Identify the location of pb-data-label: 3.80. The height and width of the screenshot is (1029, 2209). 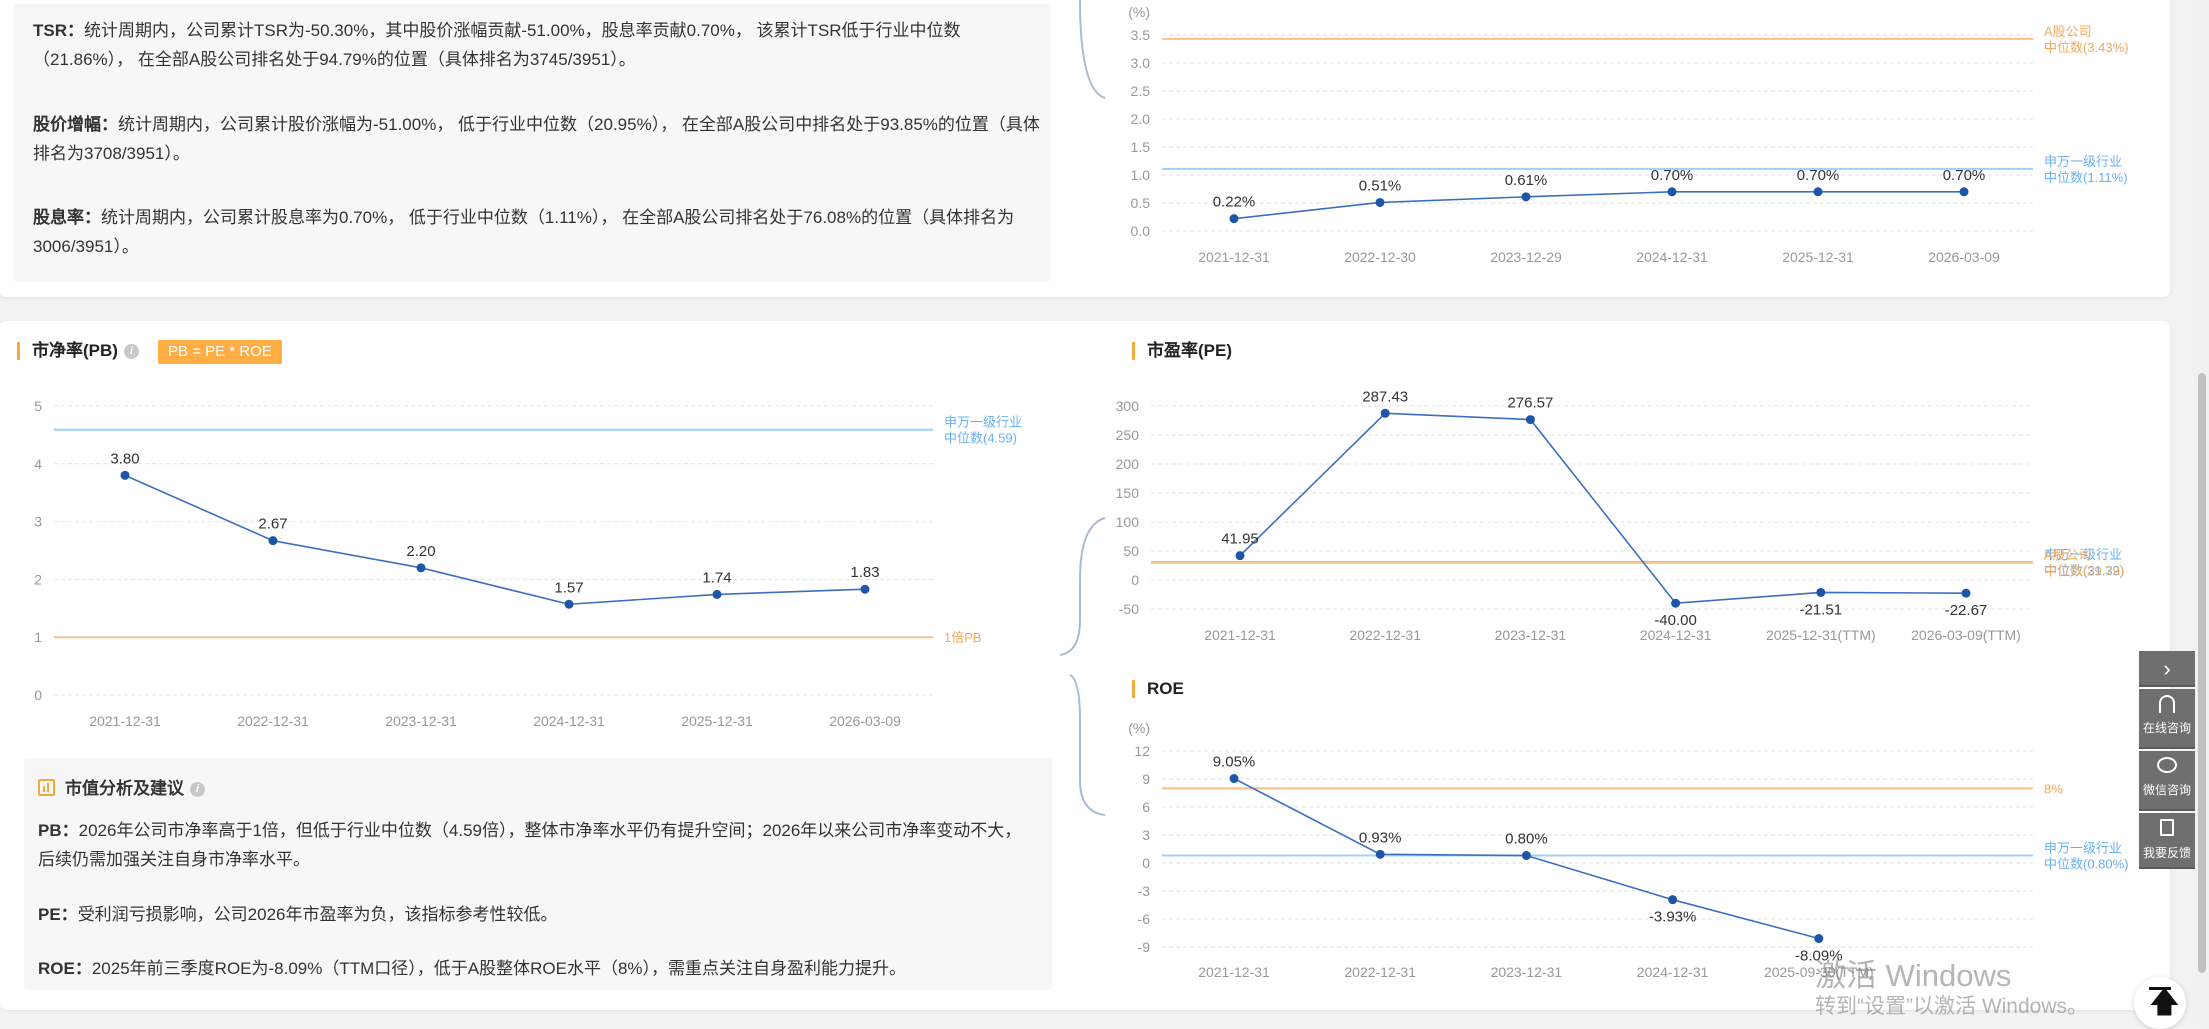
(124, 458).